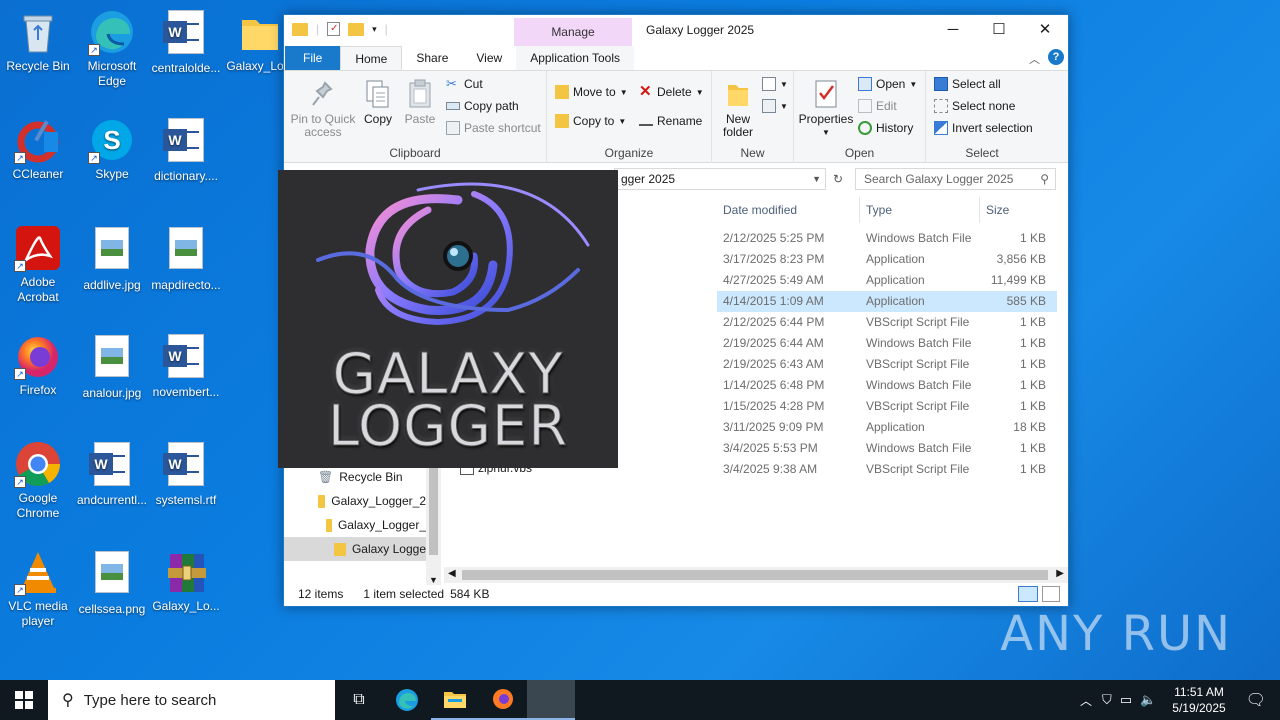 The height and width of the screenshot is (720, 1280). What do you see at coordinates (920, 210) in the screenshot?
I see `column-type: Type` at bounding box center [920, 210].